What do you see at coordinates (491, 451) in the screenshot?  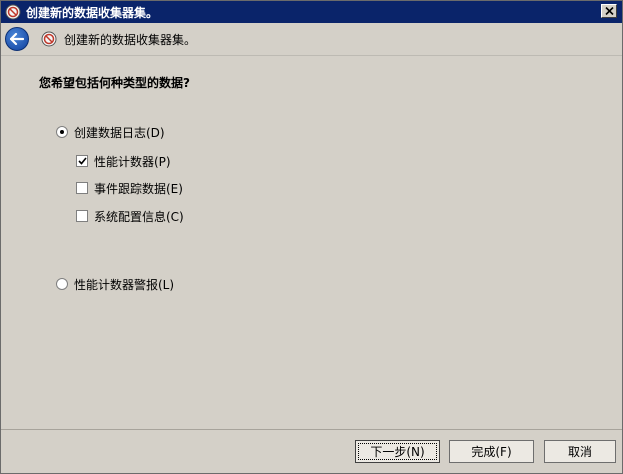 I see `finish-button: 完成(F)` at bounding box center [491, 451].